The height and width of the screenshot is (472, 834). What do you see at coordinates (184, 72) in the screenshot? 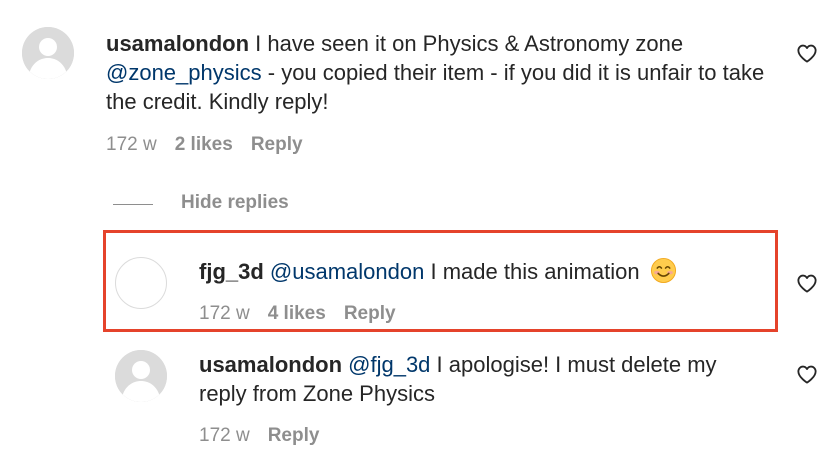
I see `comment-mention: @zone_physics` at bounding box center [184, 72].